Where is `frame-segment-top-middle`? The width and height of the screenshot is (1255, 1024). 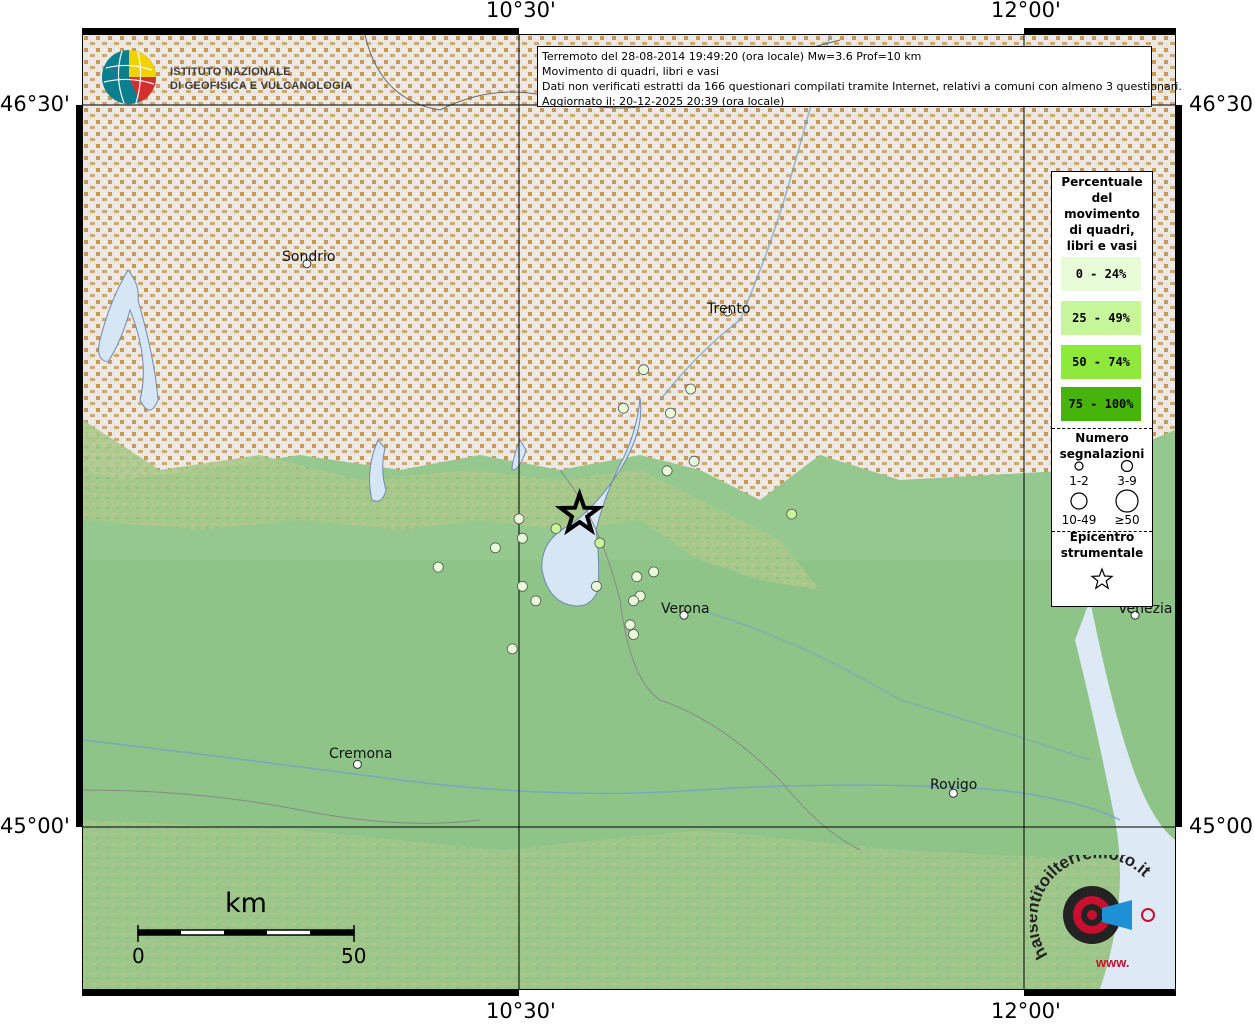 frame-segment-top-middle is located at coordinates (771, 31).